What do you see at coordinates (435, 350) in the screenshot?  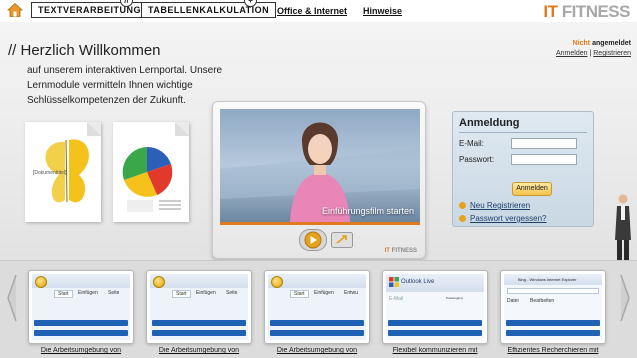 I see `module-caption: Flexibel kommunizieren mit` at bounding box center [435, 350].